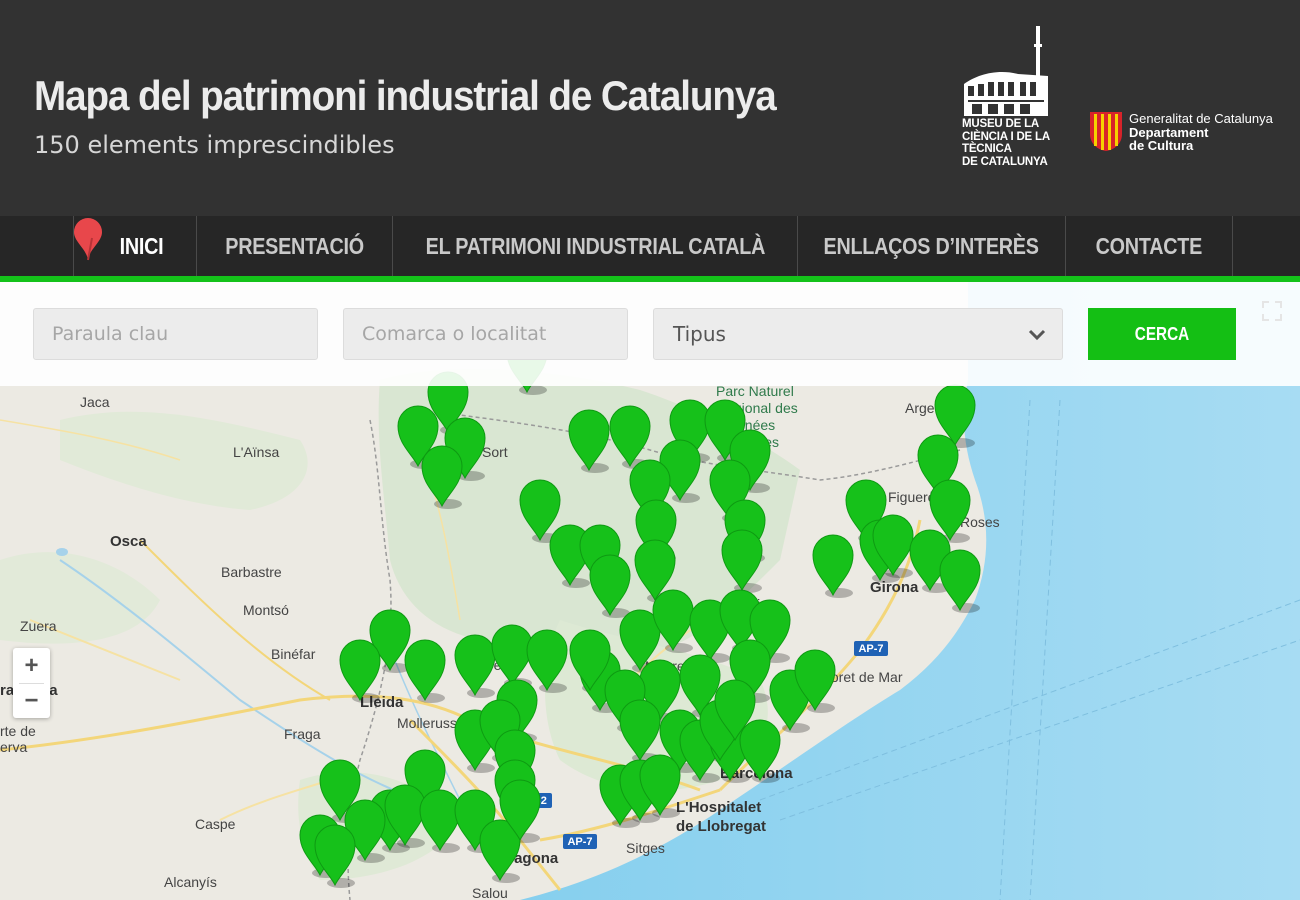  I want to click on place-label: Alcanyís, so click(190, 882).